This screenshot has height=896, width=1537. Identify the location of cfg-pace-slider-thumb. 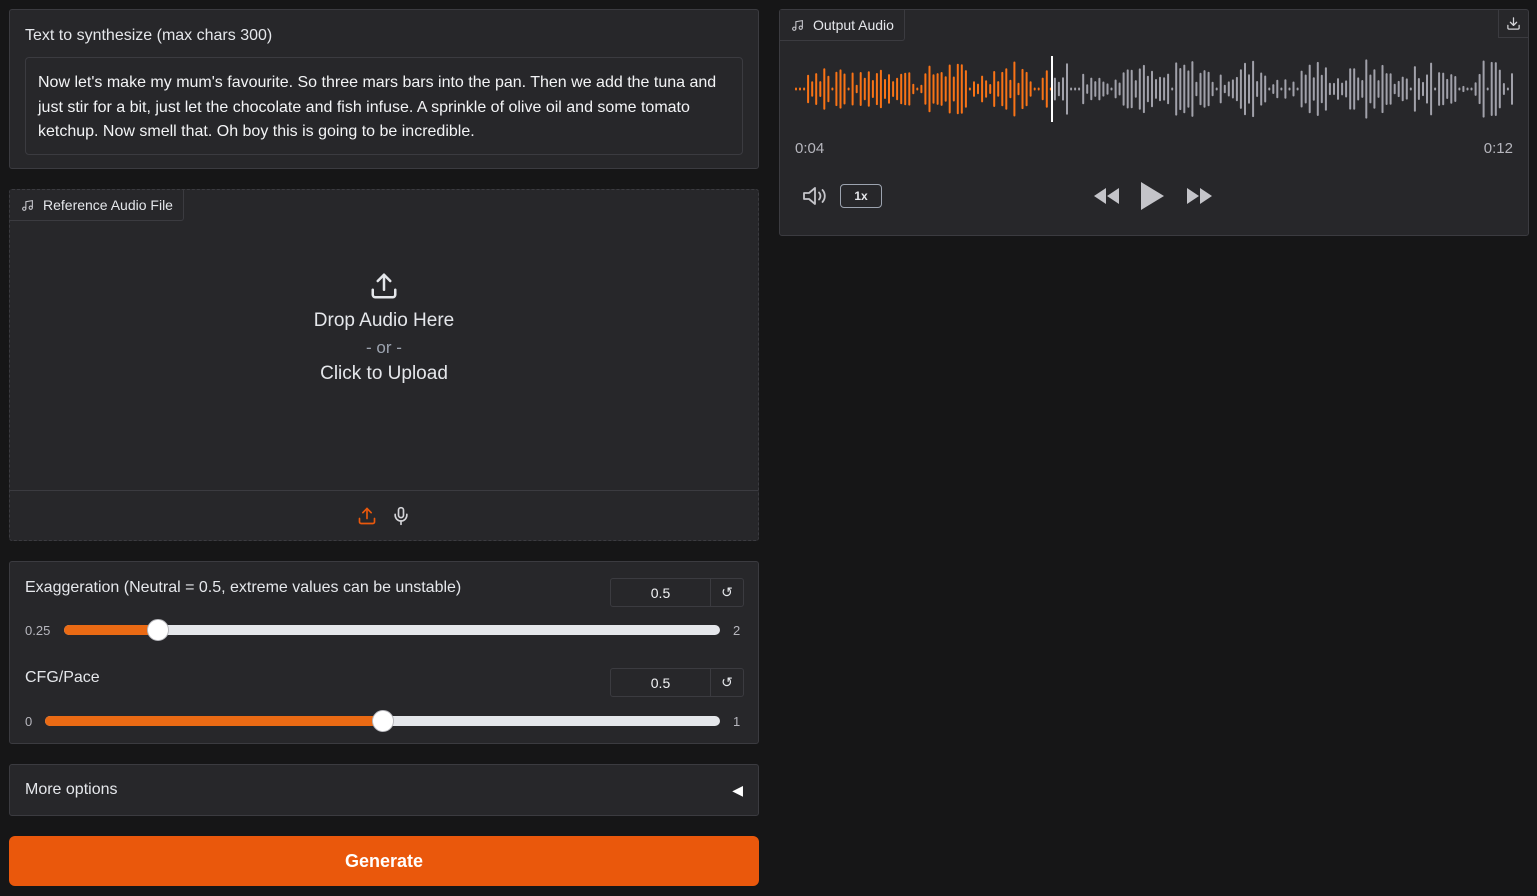
(382, 721).